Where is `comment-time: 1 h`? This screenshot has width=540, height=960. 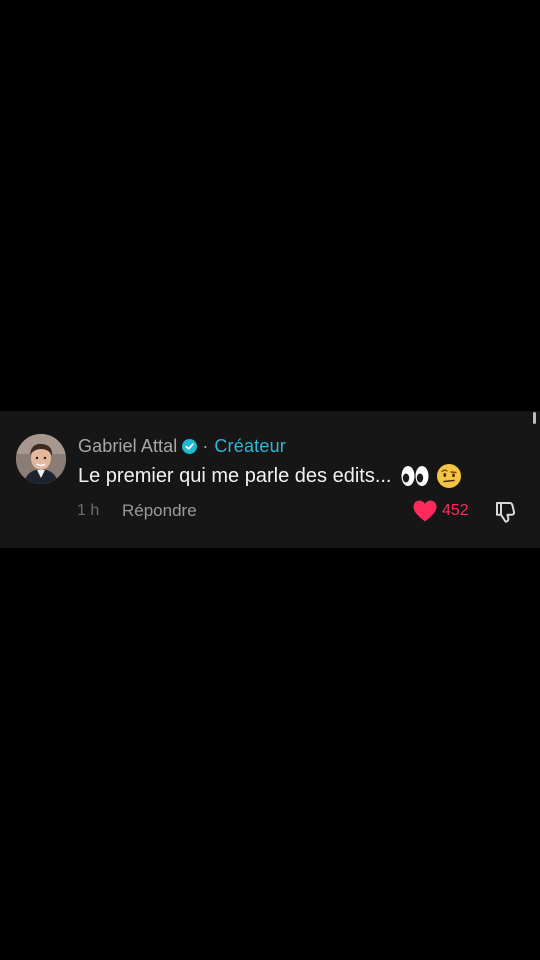 comment-time: 1 h is located at coordinates (88, 510).